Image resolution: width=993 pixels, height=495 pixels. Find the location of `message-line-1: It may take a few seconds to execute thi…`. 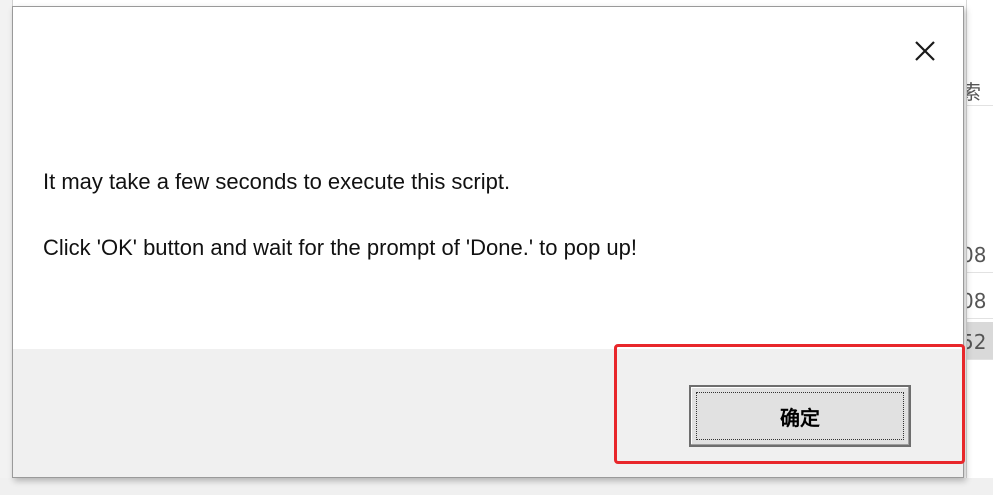

message-line-1: It may take a few seconds to execute thi… is located at coordinates (277, 181).